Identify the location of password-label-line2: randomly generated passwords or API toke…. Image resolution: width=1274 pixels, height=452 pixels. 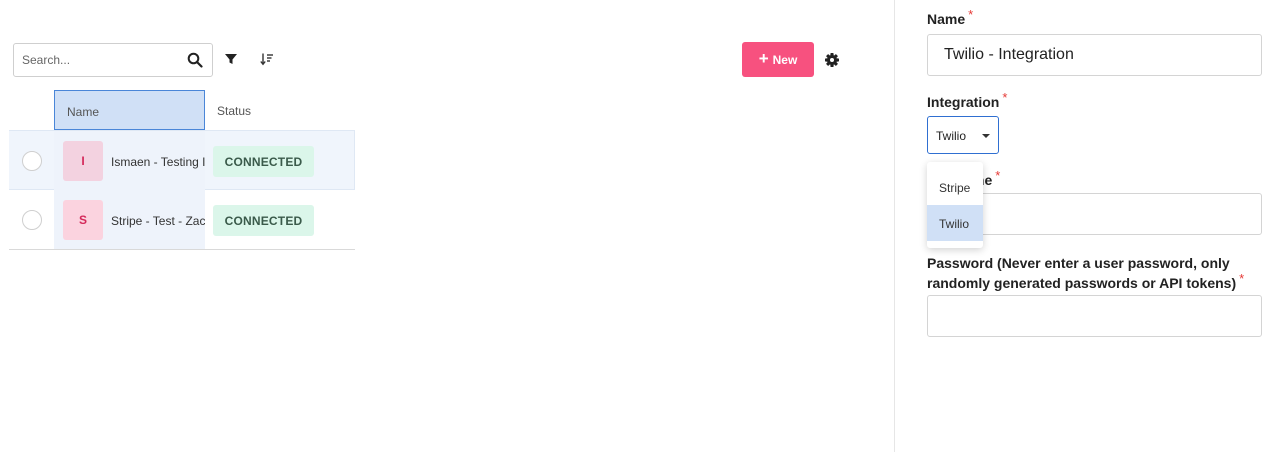
(1082, 283).